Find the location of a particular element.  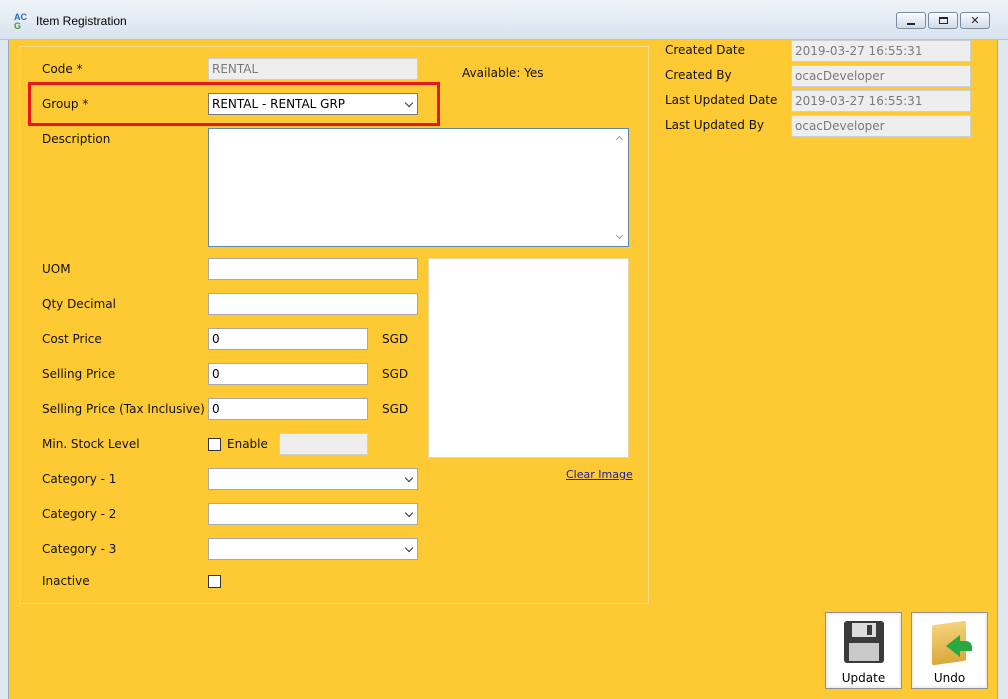

group-label: Group * is located at coordinates (65, 104).